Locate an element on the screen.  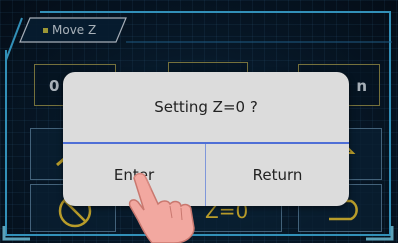
pointing-hand-icon is located at coordinates (161, 207).